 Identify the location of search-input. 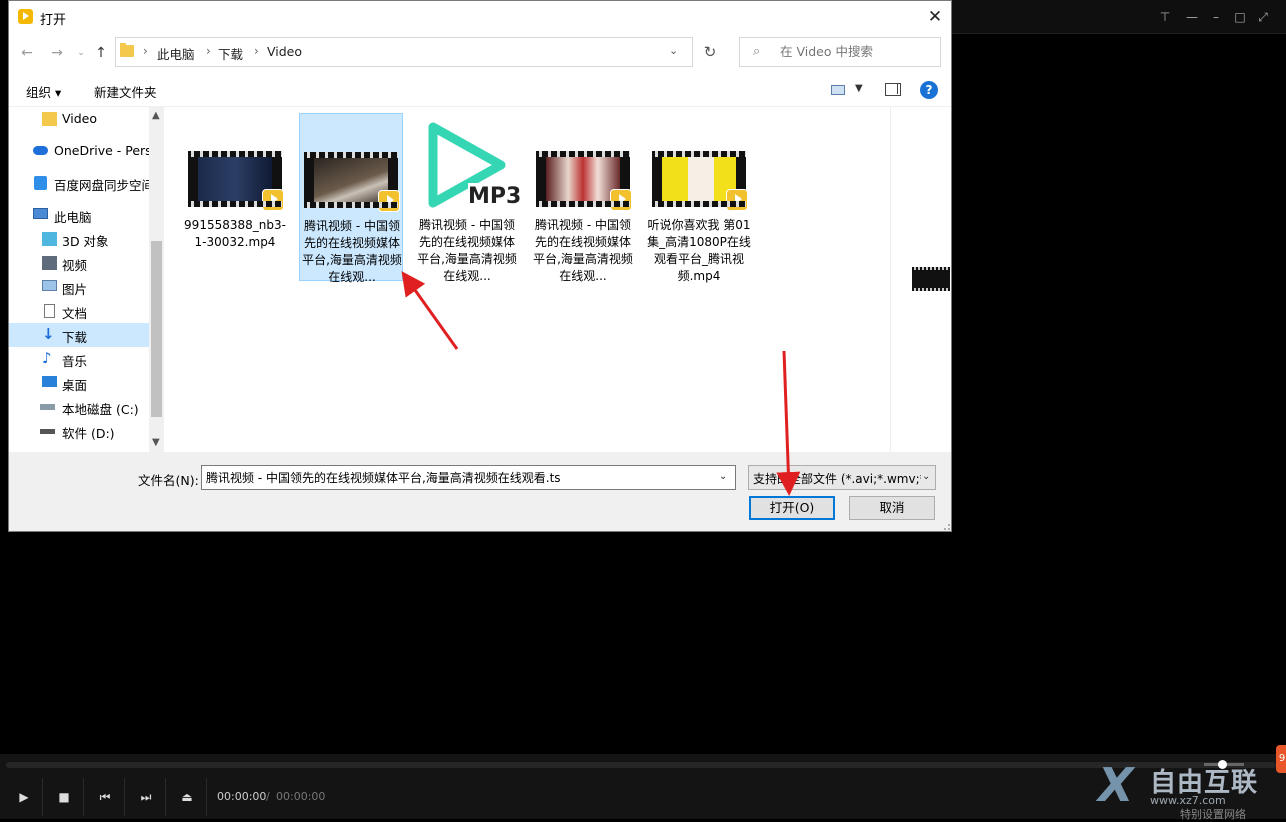
(855, 51).